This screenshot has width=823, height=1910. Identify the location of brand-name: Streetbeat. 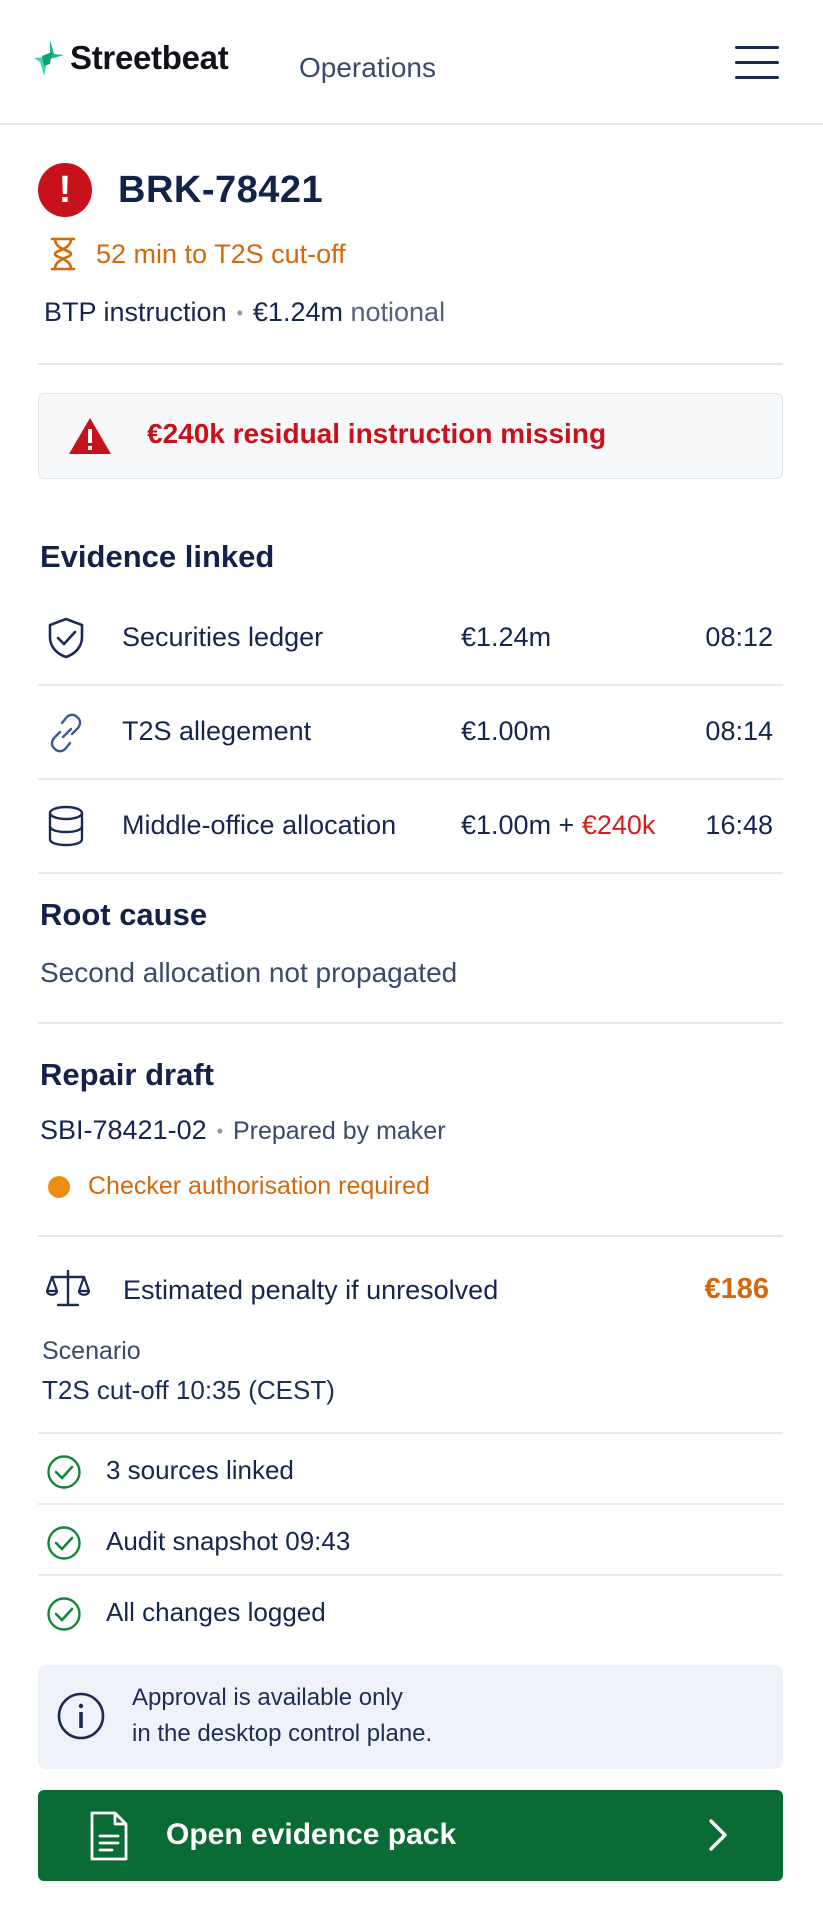
(149, 57).